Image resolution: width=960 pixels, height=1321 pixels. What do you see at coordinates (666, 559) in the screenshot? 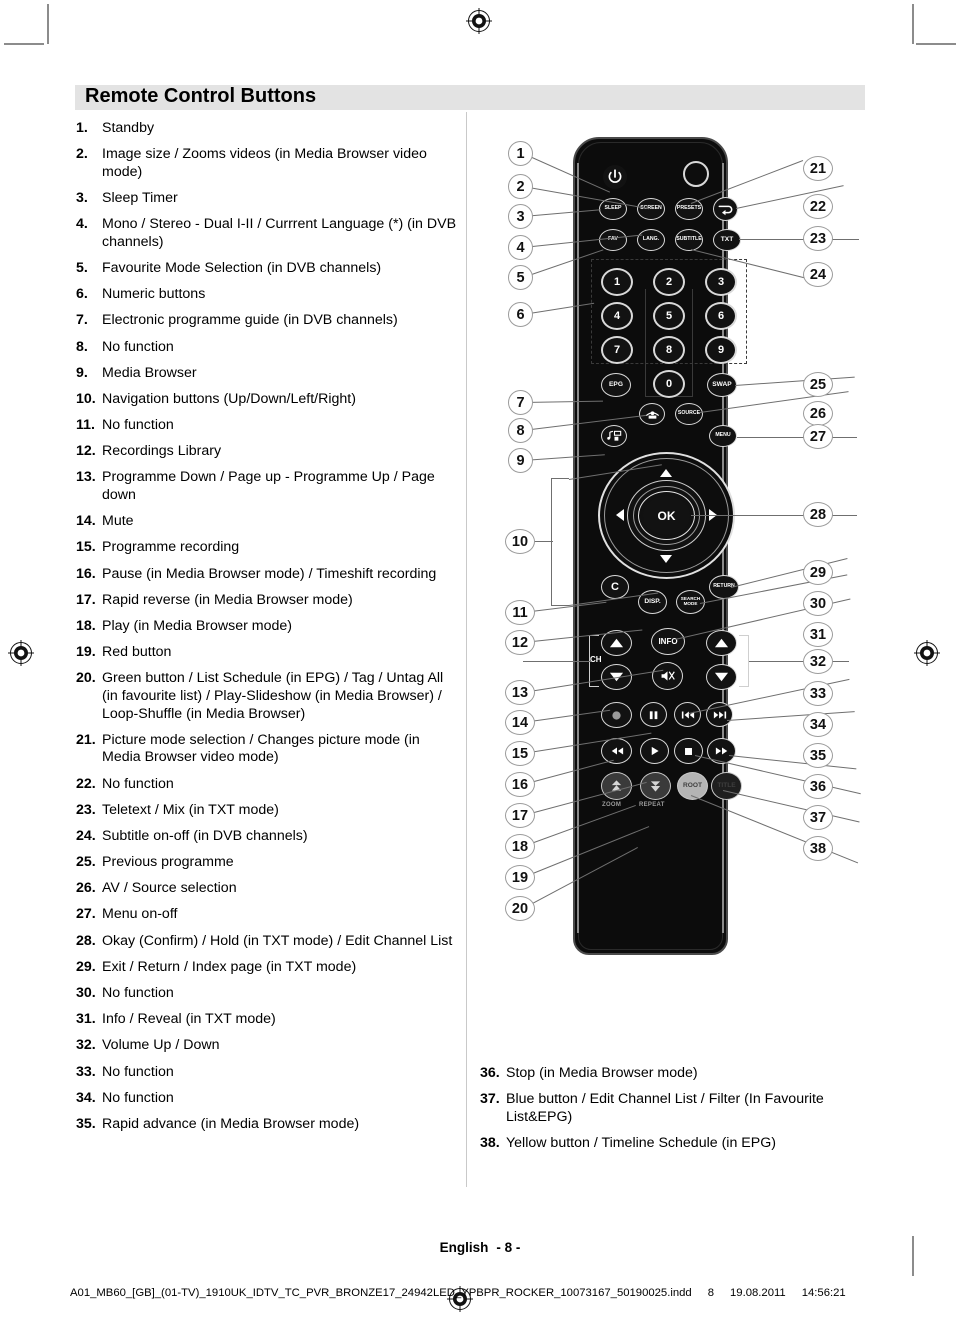
I see `nav-down-arrow-icon` at bounding box center [666, 559].